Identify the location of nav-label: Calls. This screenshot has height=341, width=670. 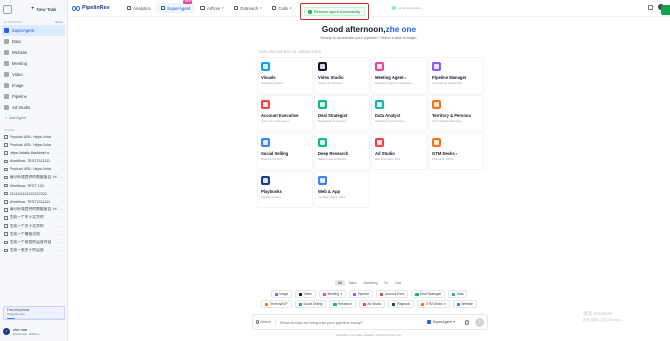
(283, 8).